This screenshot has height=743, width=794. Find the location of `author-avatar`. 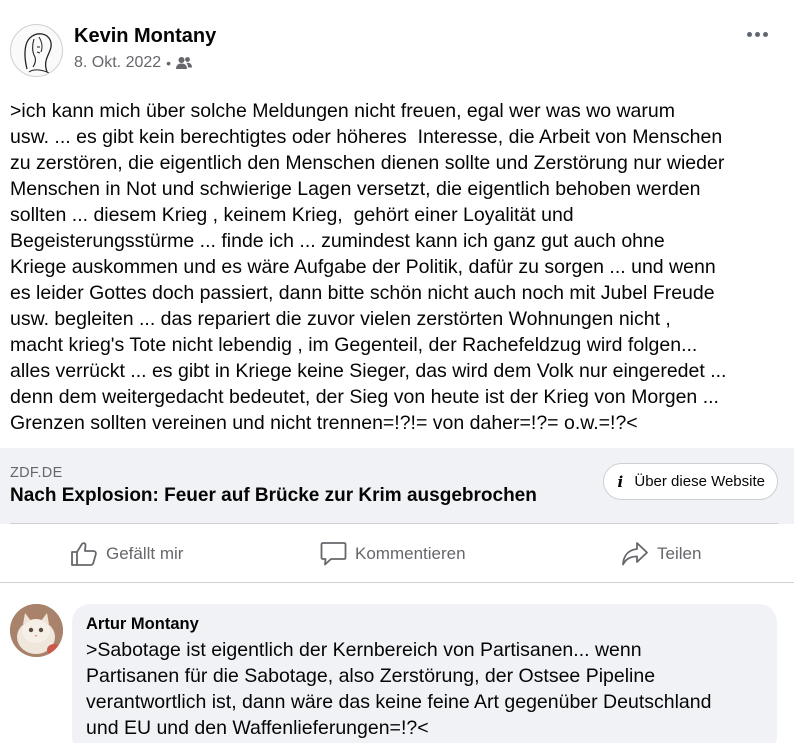

author-avatar is located at coordinates (36, 50).